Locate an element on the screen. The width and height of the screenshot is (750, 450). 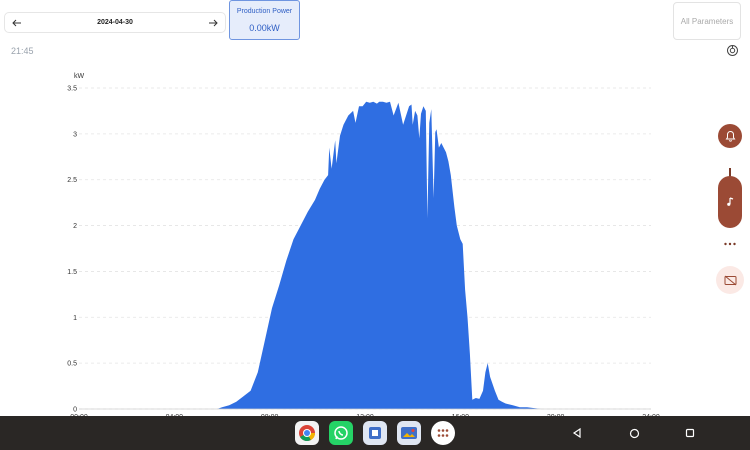
y-tick-label: 1 is located at coordinates (75, 318).